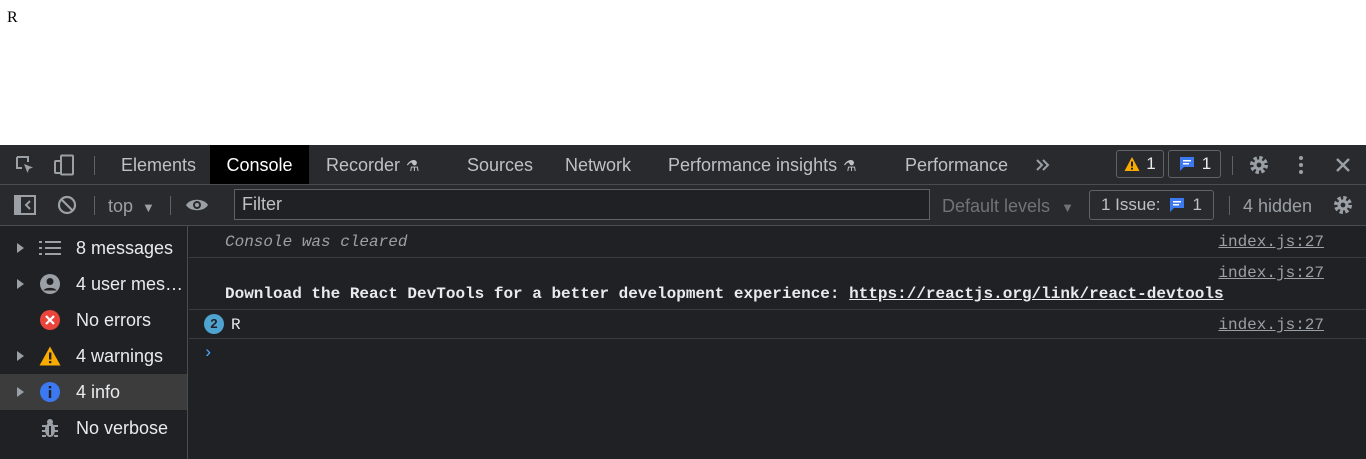 This screenshot has height=459, width=1366. What do you see at coordinates (956, 164) in the screenshot?
I see `tab-performance: Performance` at bounding box center [956, 164].